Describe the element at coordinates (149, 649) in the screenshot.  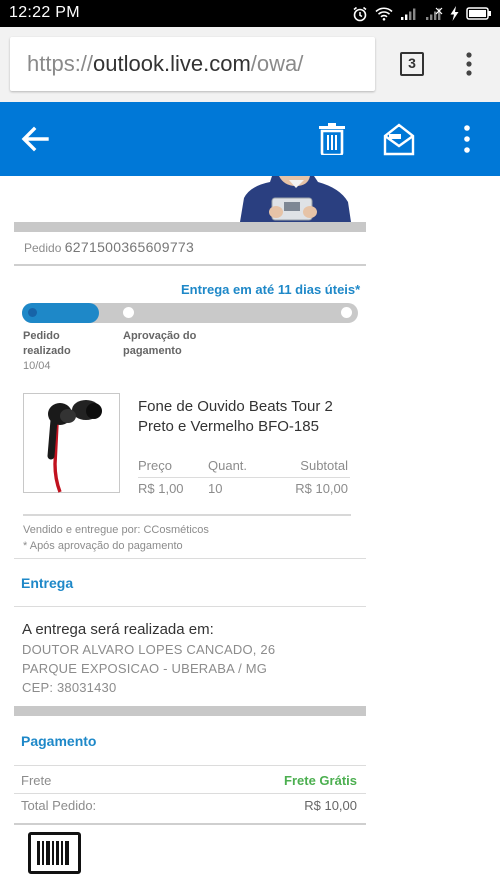
I see `address-line-1: DOUTOR ALVARO LOPES CANCADO, 26` at that location.